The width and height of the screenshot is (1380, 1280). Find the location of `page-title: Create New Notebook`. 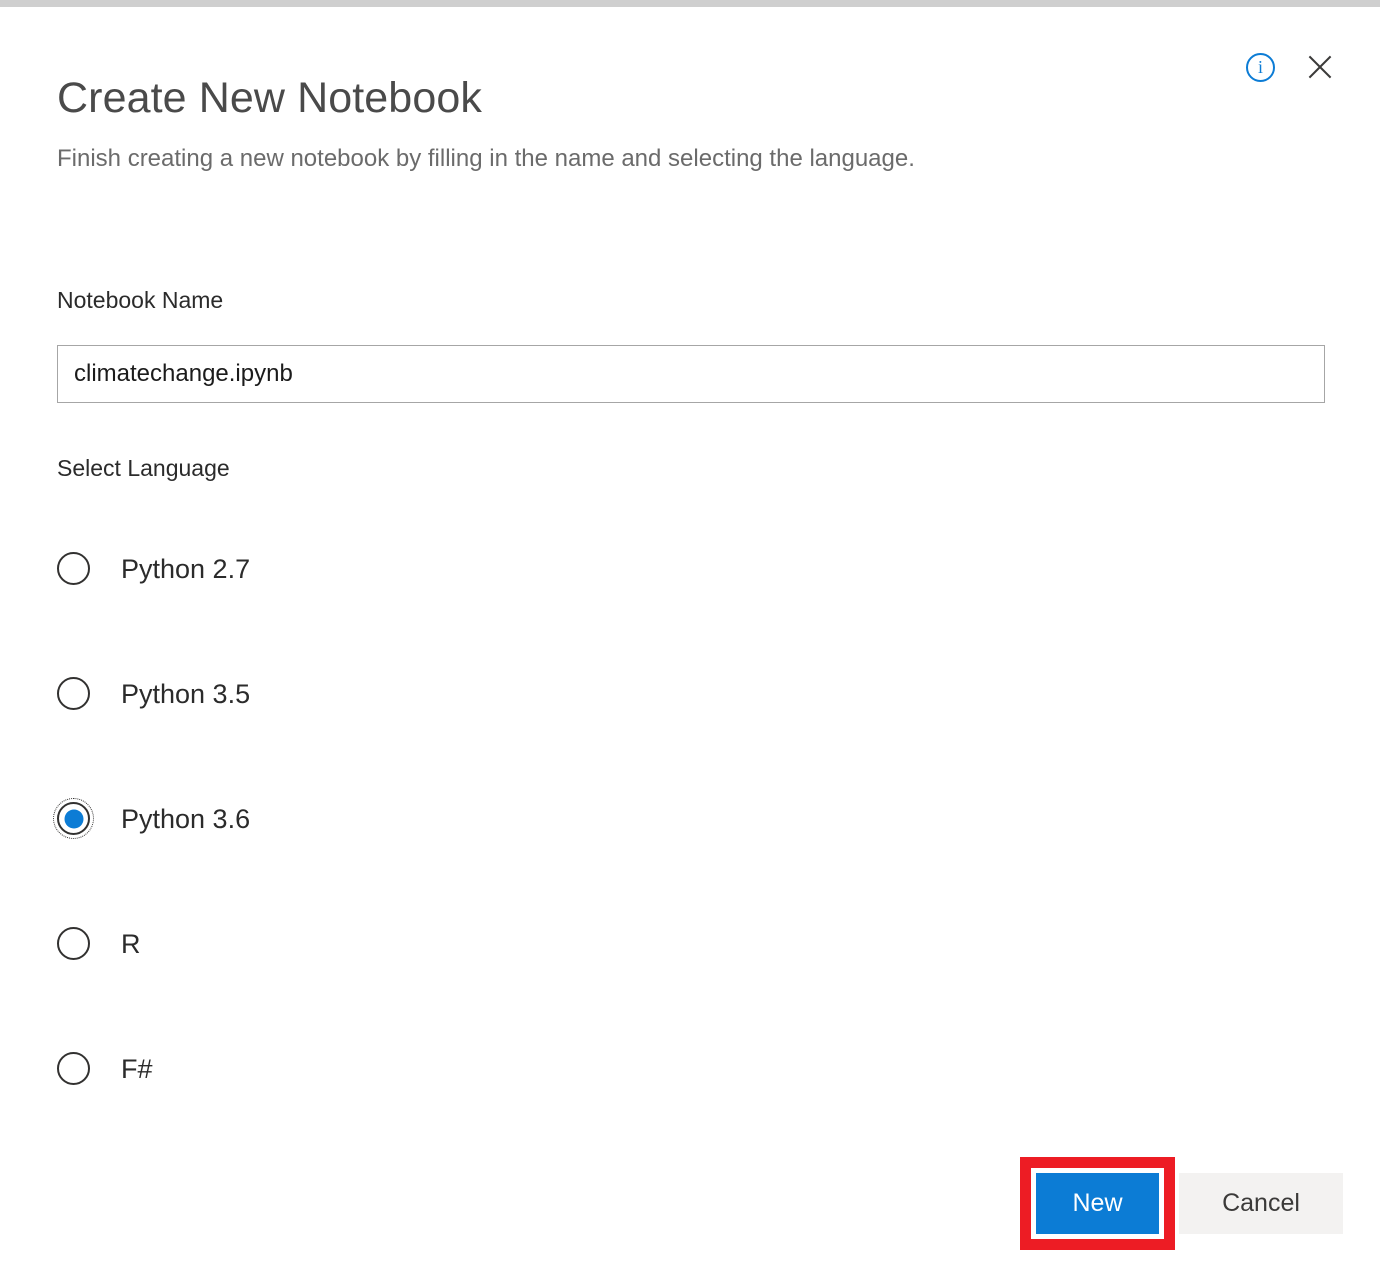

page-title: Create New Notebook is located at coordinates (269, 98).